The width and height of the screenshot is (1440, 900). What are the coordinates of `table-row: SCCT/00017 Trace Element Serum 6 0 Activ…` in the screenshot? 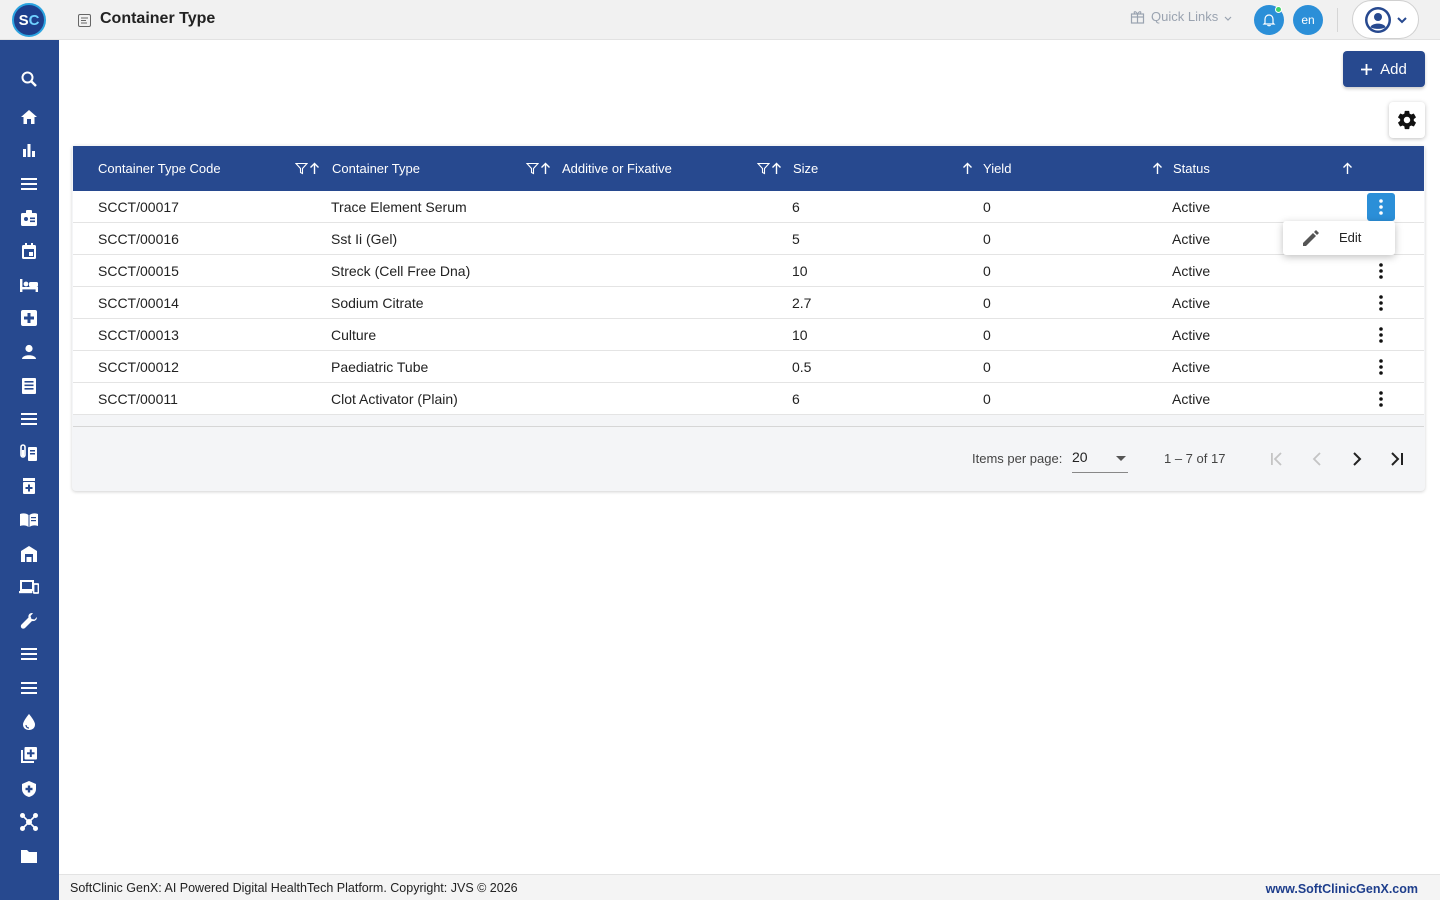 It's located at (748, 207).